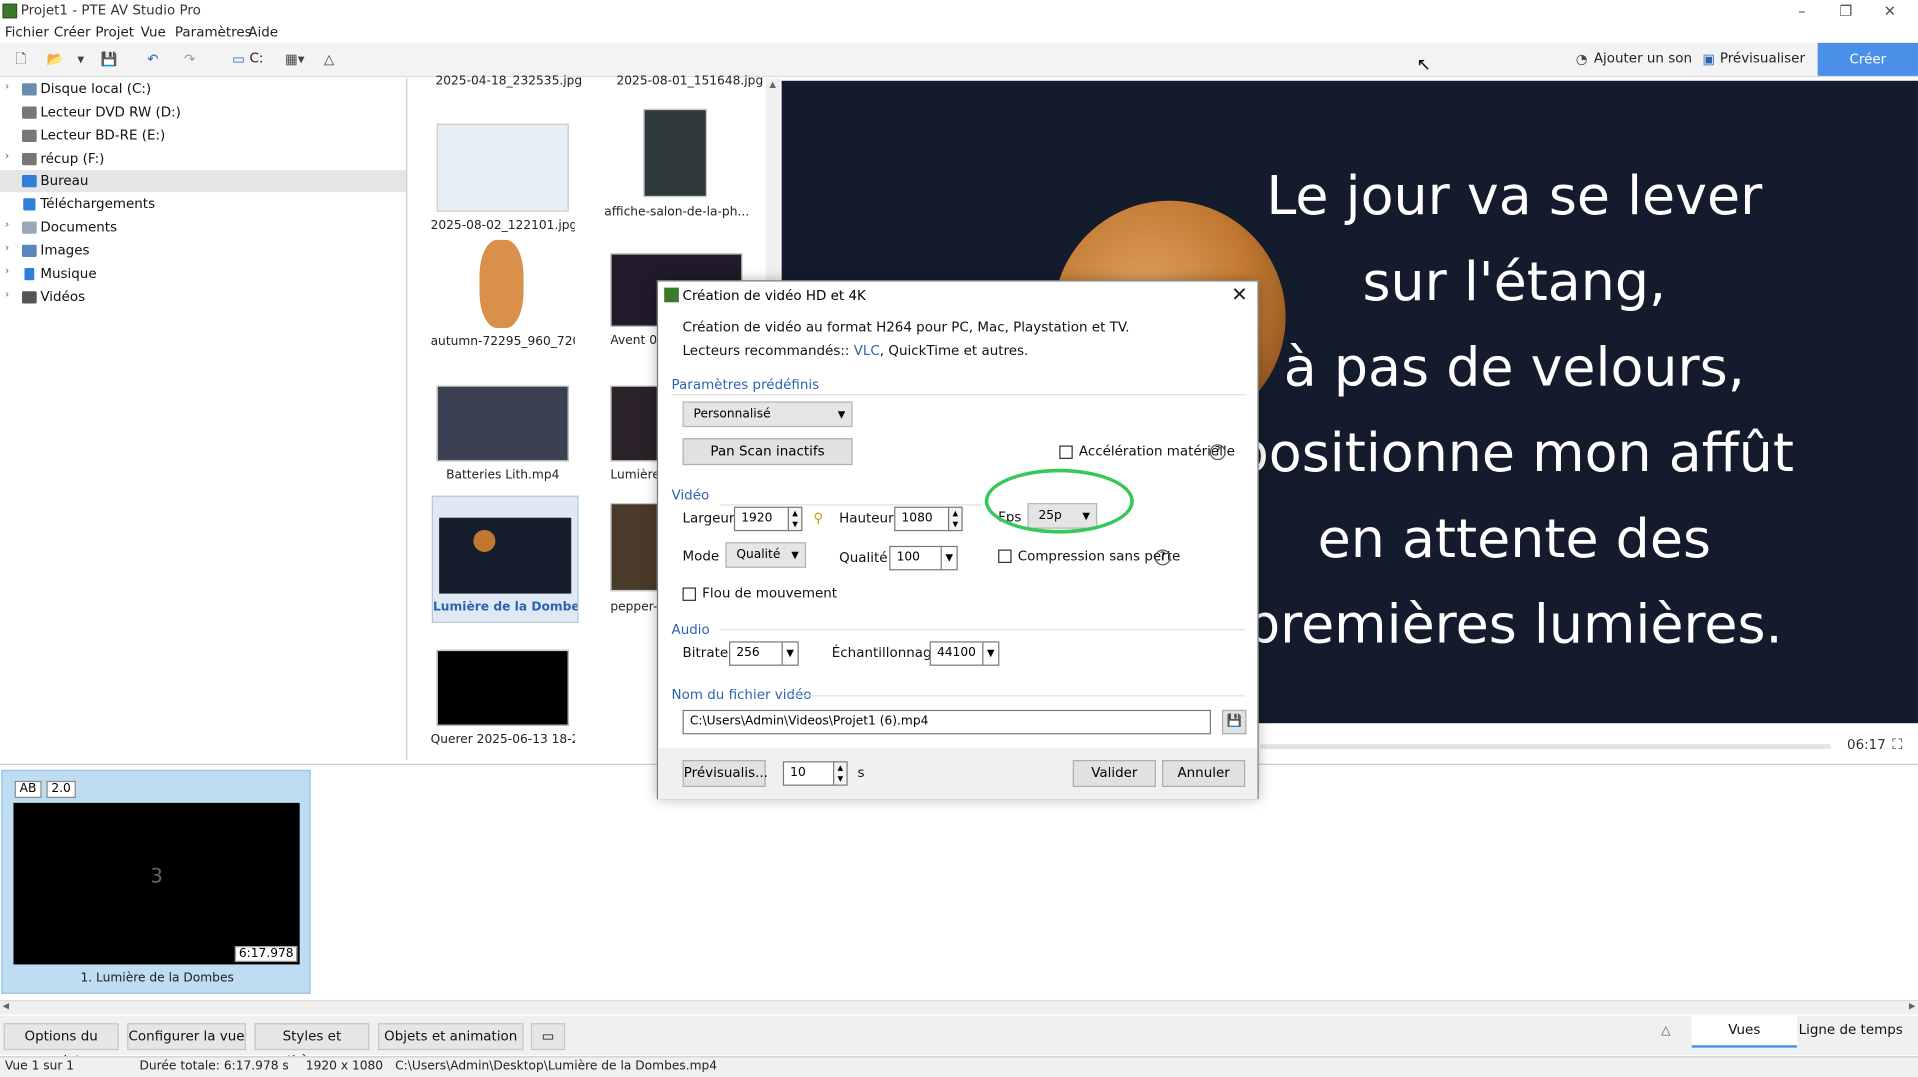 Image resolution: width=1918 pixels, height=1077 pixels. I want to click on tree-item-telechargements: Téléchargements, so click(203, 204).